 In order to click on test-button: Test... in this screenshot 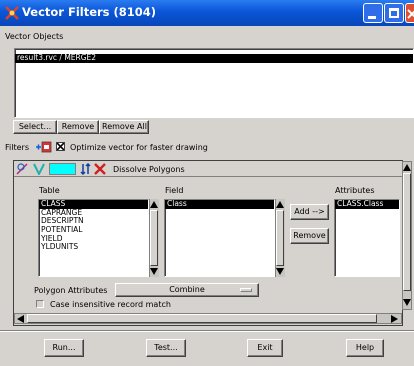, I will do `click(166, 348)`.